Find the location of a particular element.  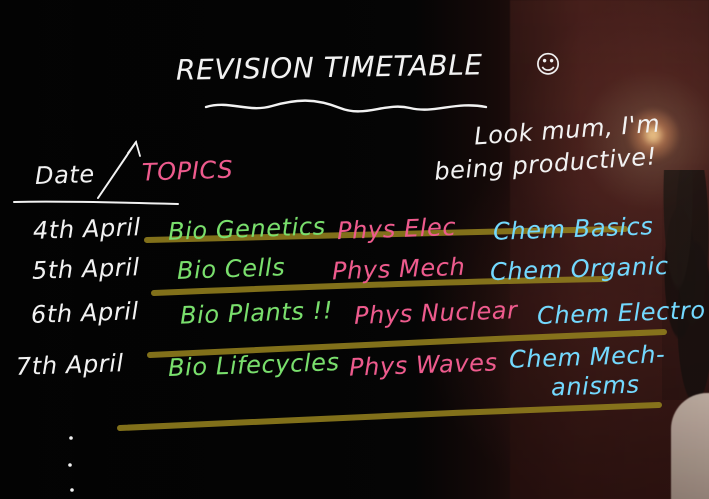

timetable-title: REVISION TIMETABLE is located at coordinates (329, 67).